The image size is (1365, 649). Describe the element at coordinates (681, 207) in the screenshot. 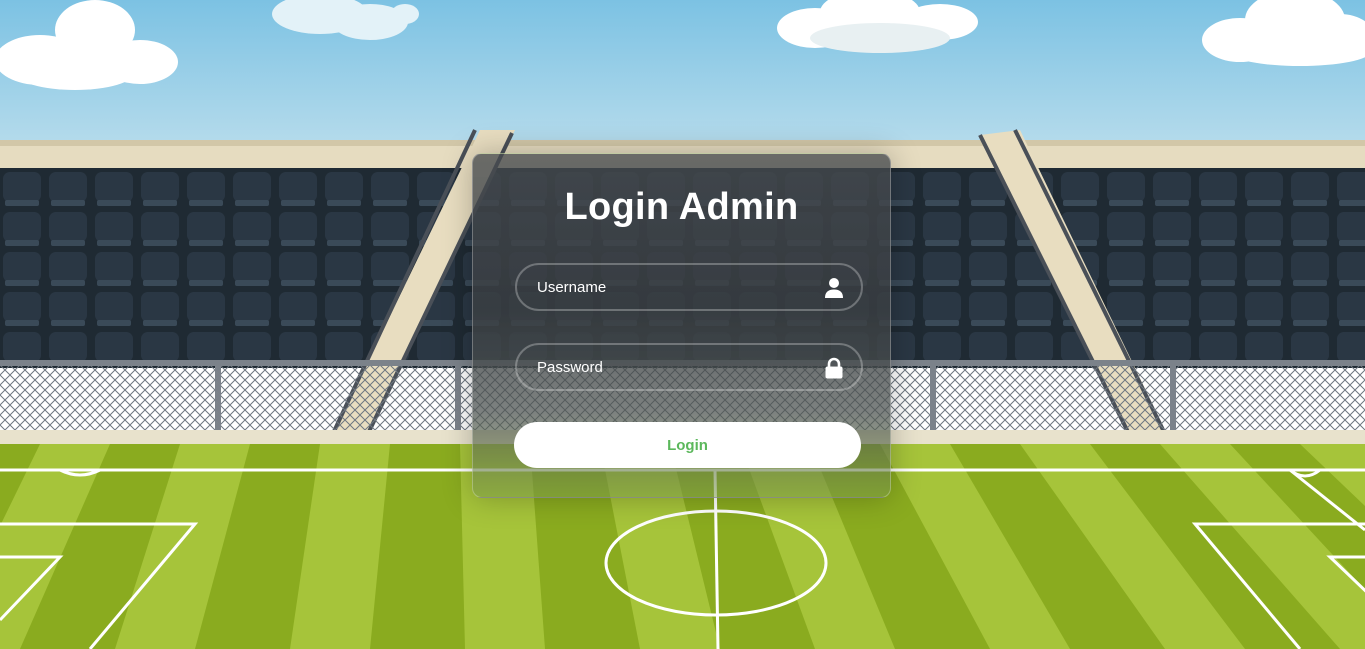

I see `login-title: Login Admin` at that location.